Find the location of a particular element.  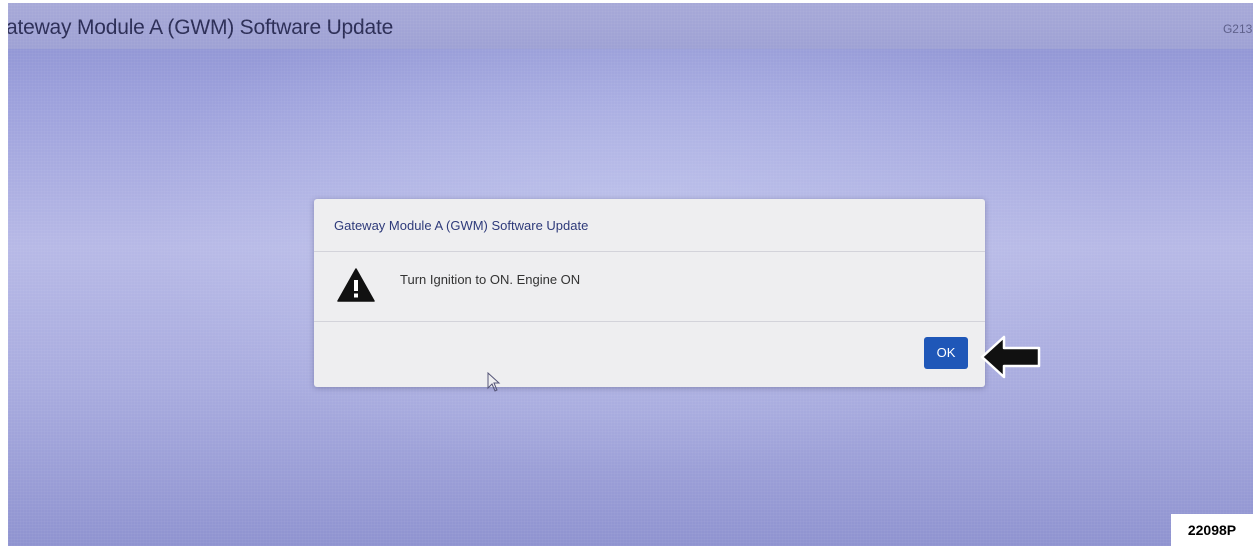

page-code: G2132 is located at coordinates (1237, 29).